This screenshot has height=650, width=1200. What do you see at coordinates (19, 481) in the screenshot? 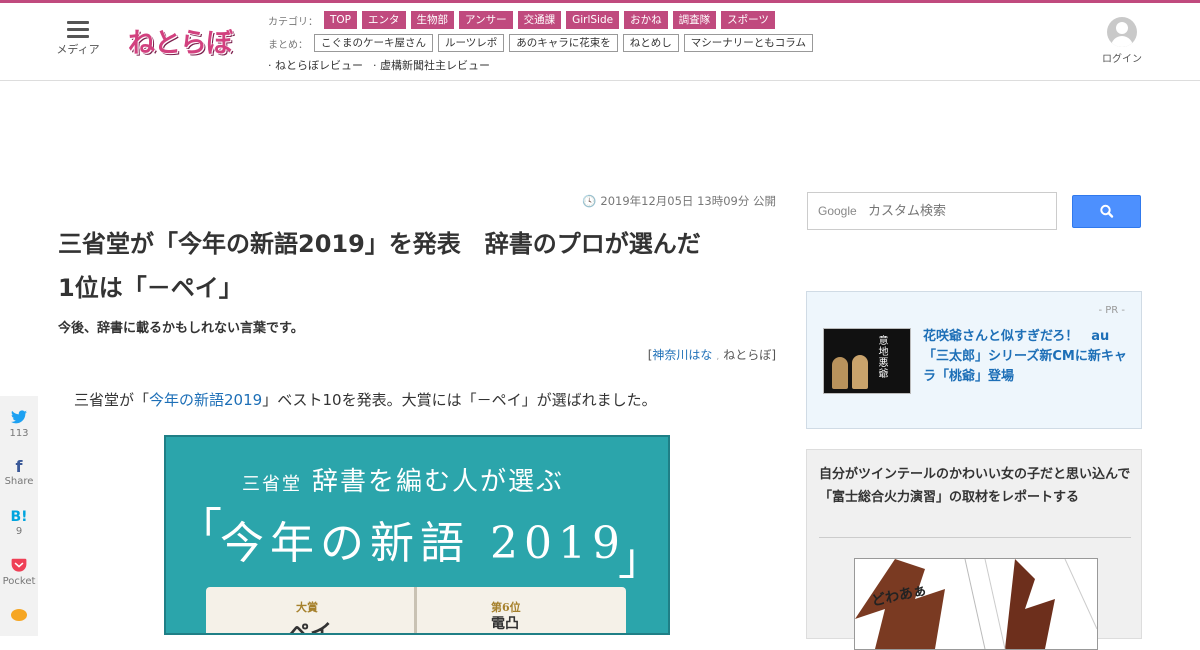
I see `facebook-label: Share` at bounding box center [19, 481].